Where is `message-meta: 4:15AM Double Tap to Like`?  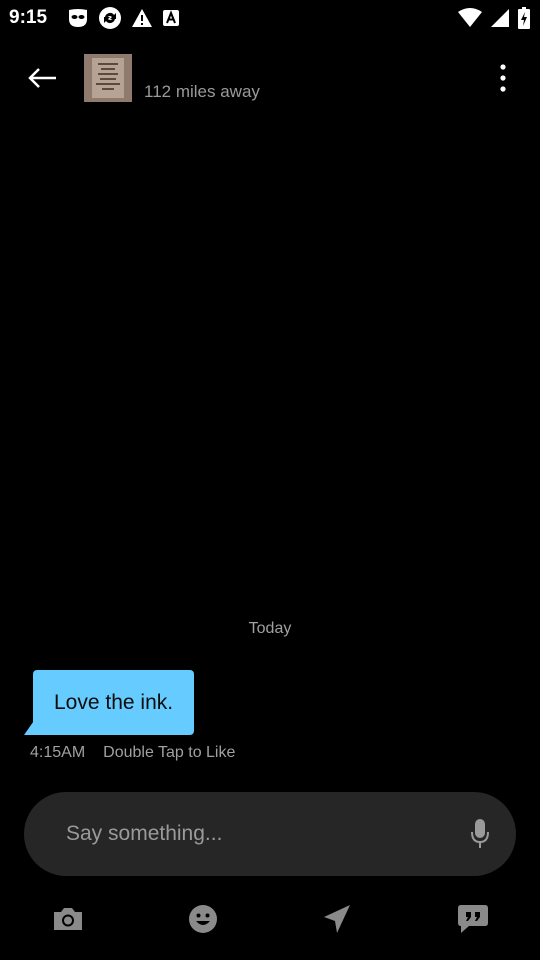 message-meta: 4:15AM Double Tap to Like is located at coordinates (132, 753).